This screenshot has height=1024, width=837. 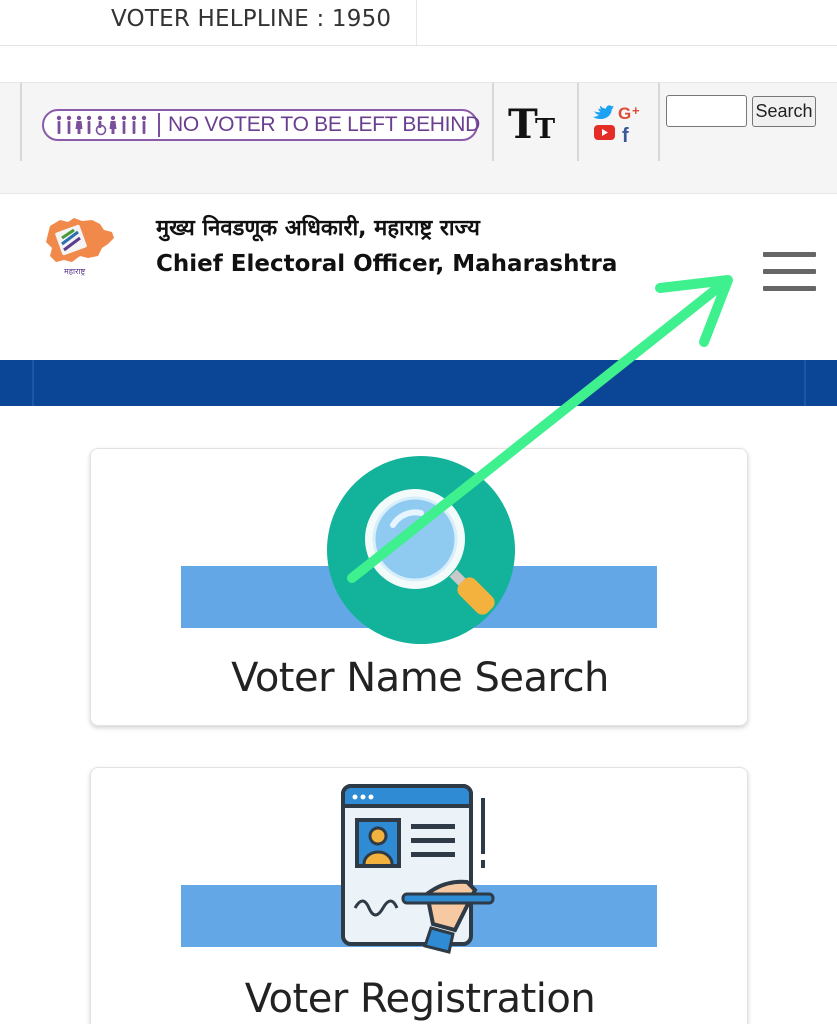 I want to click on text-size-large: T, so click(x=523, y=124).